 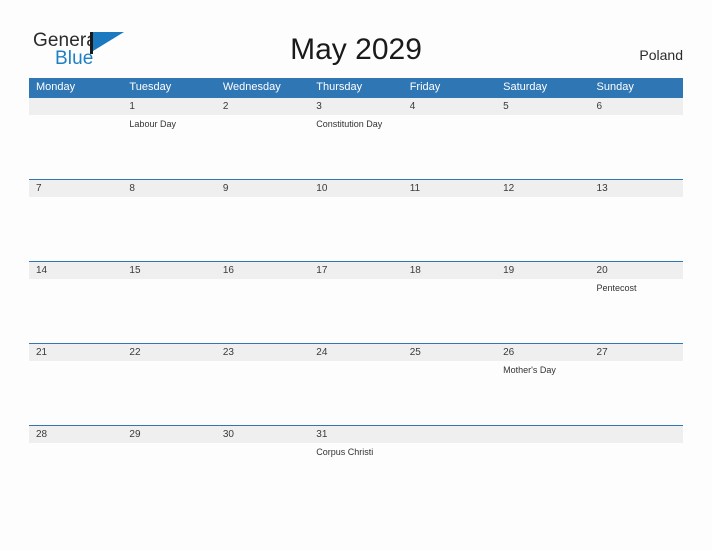 What do you see at coordinates (262, 188) in the screenshot?
I see `day-number: 9` at bounding box center [262, 188].